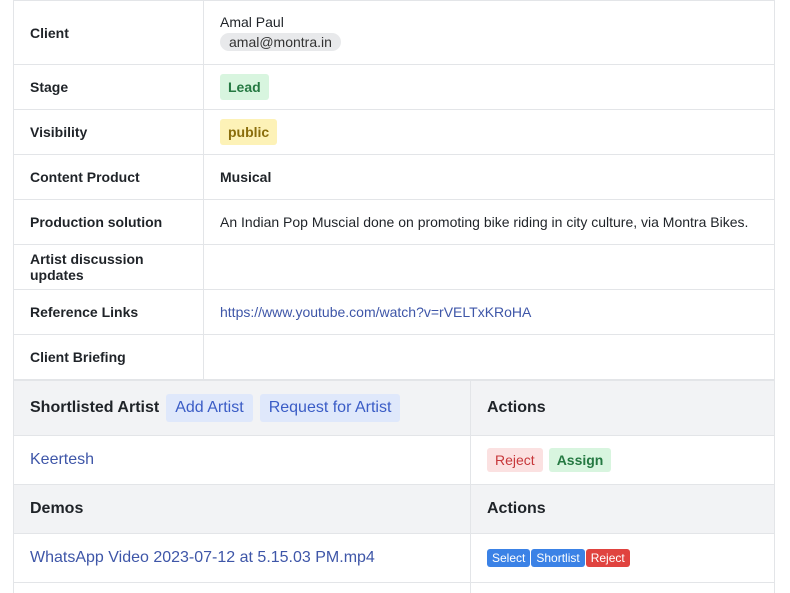 The width and height of the screenshot is (790, 593). What do you see at coordinates (622, 509) in the screenshot?
I see `demos-actions-header: Actions` at bounding box center [622, 509].